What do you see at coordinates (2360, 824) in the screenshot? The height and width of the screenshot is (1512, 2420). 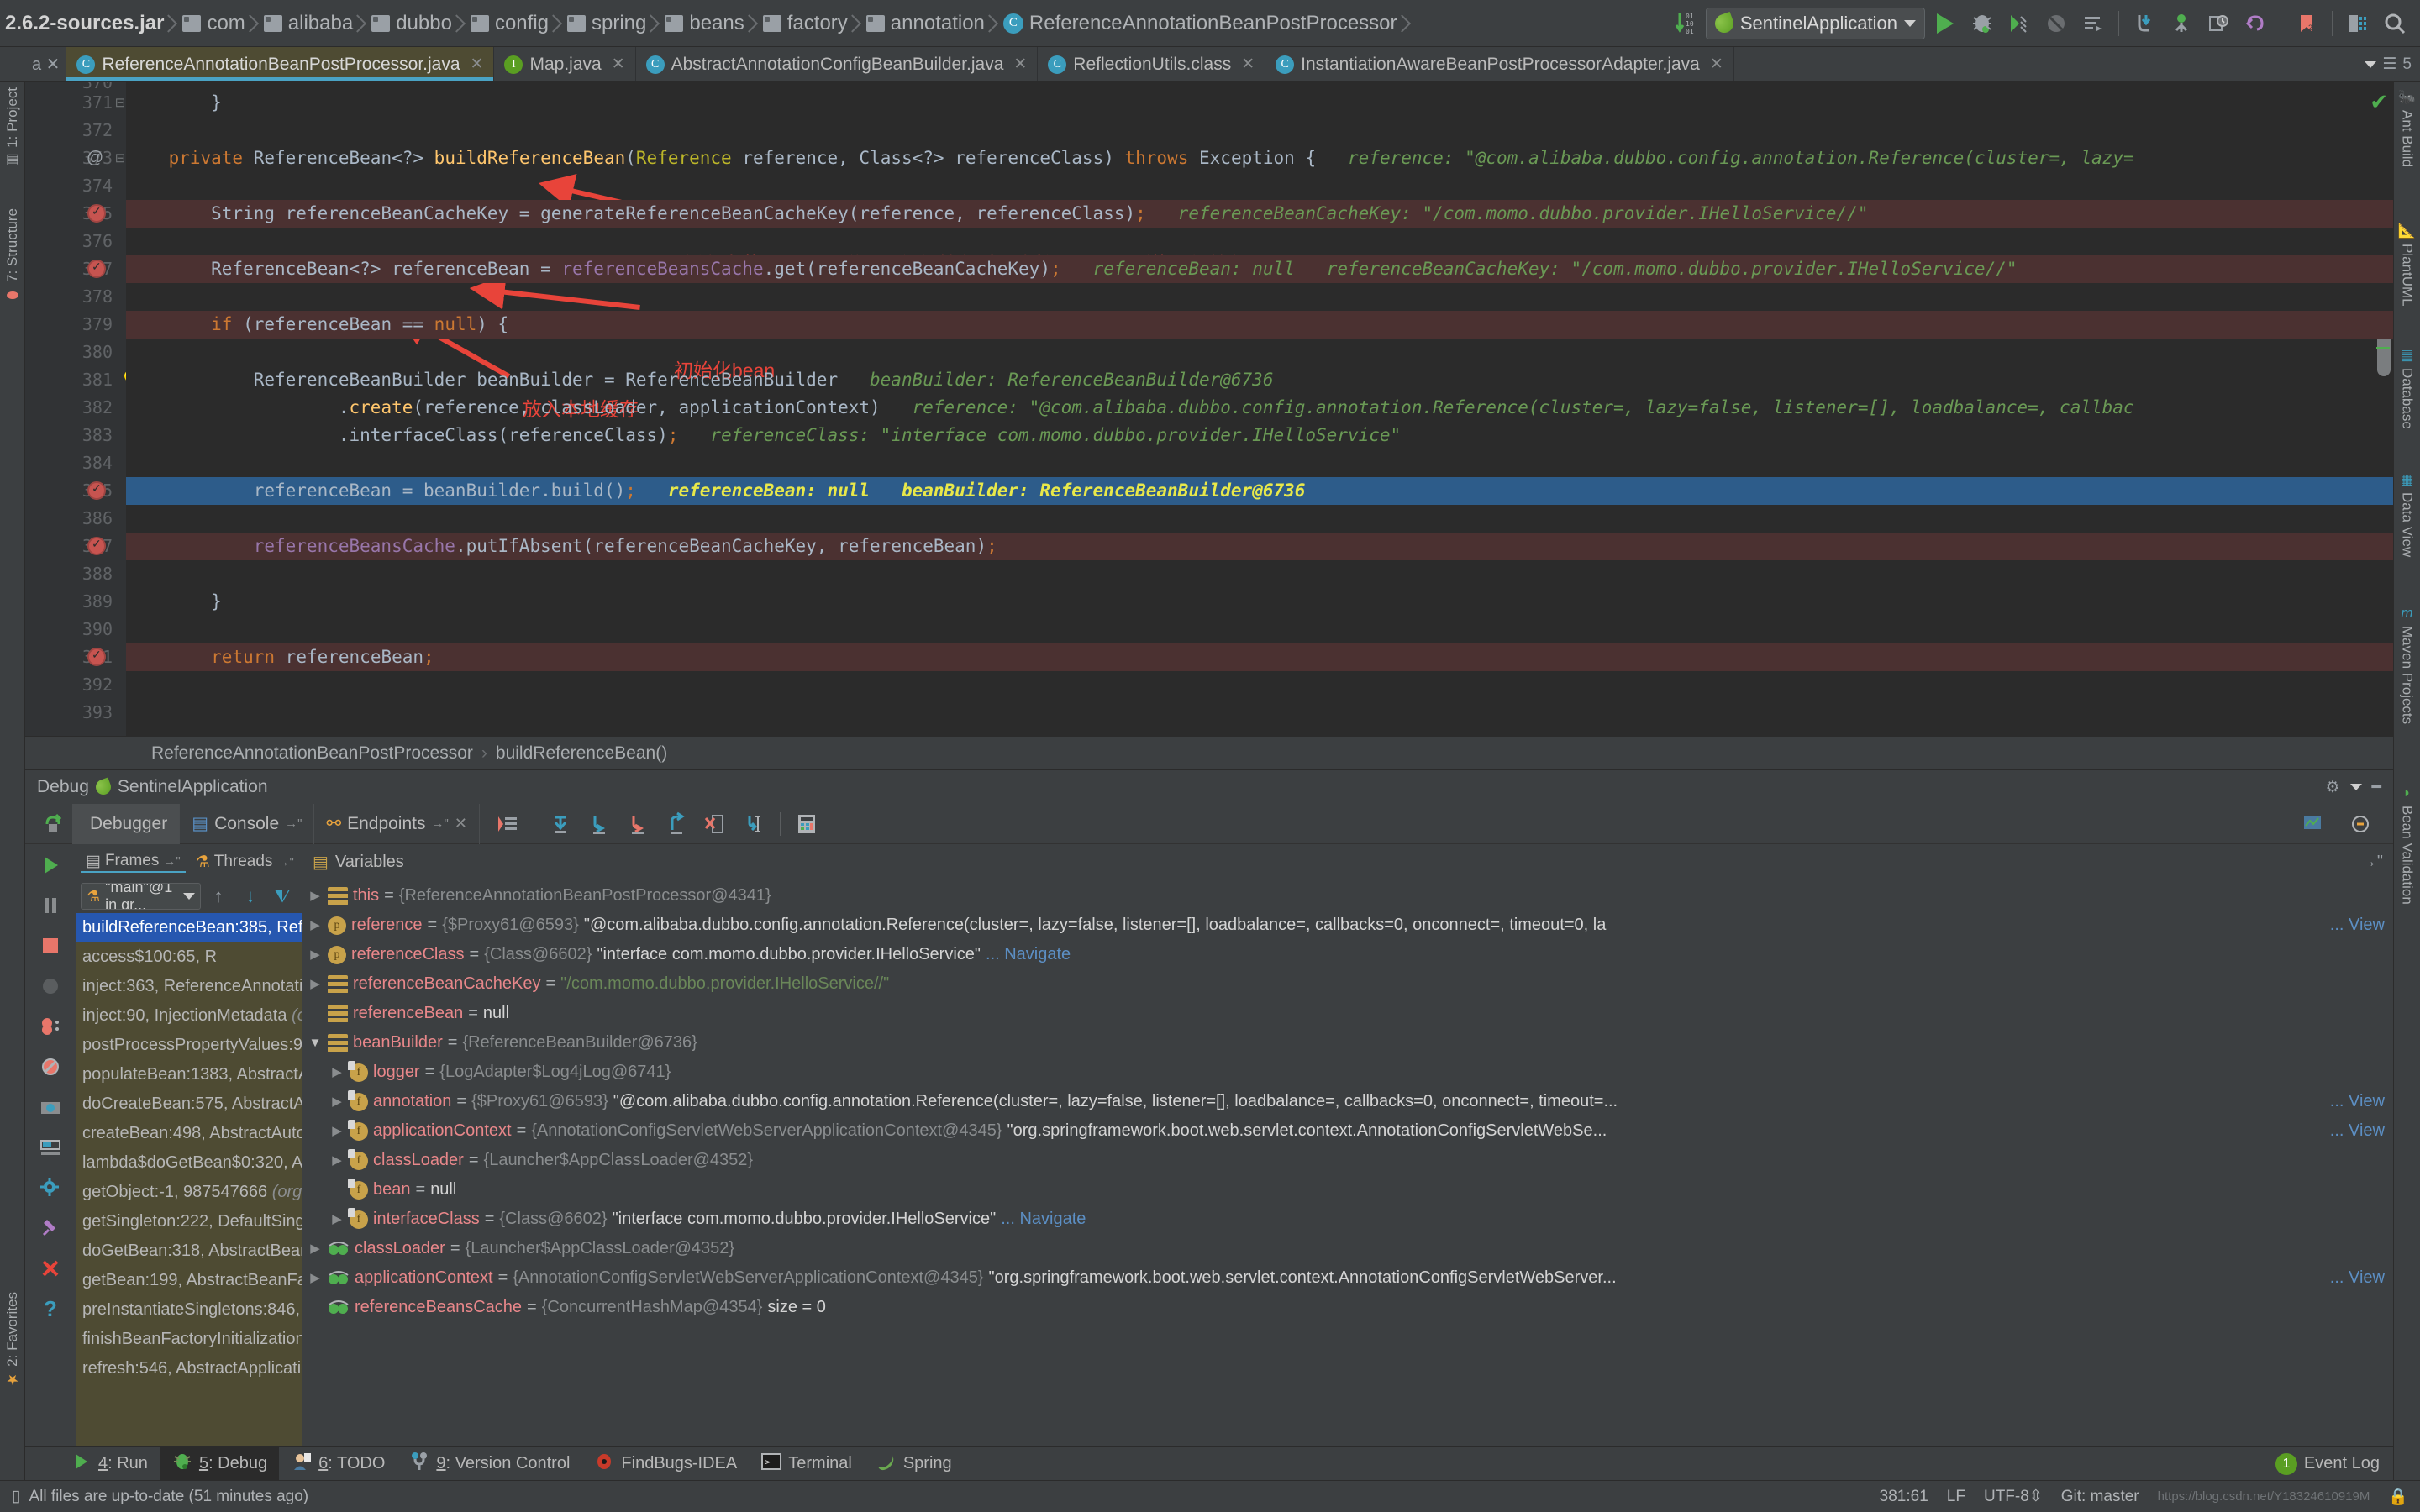 I see `mute-breakpoints-icon` at bounding box center [2360, 824].